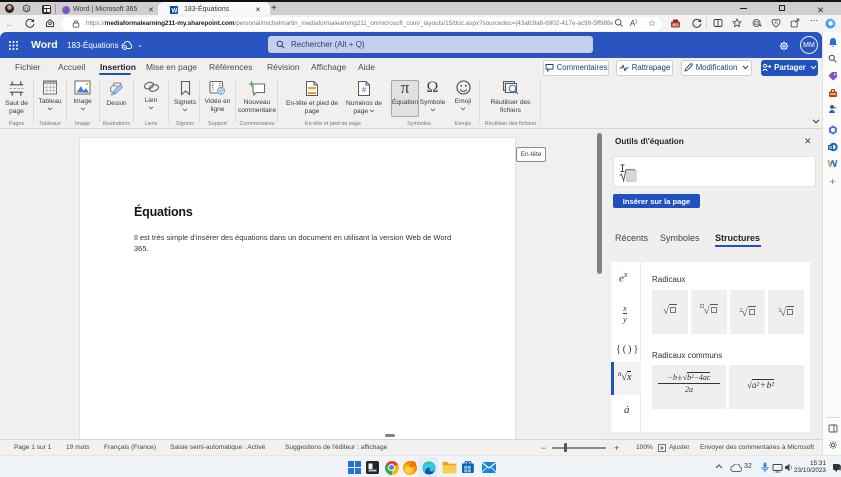  Describe the element at coordinates (174, 10) in the screenshot. I see `svg-text: W` at that location.